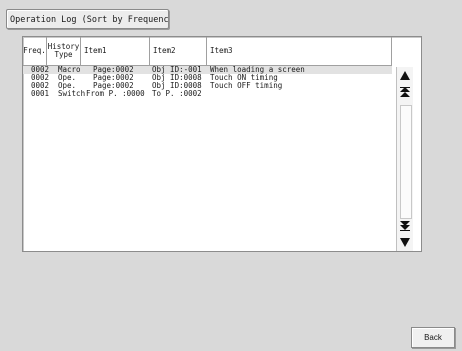 The image size is (462, 351). What do you see at coordinates (299, 51) in the screenshot?
I see `col-header-item3: Item3` at bounding box center [299, 51].